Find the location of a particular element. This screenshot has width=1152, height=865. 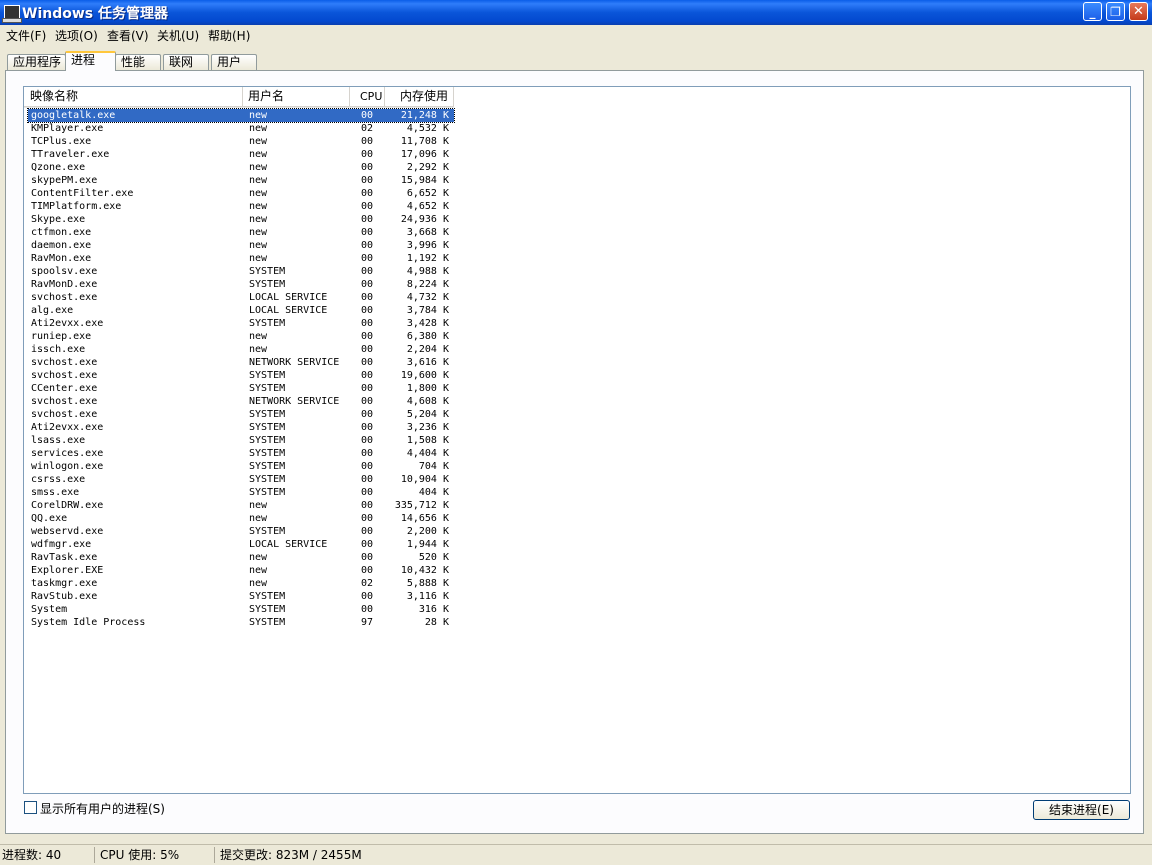

process-image-name: alg.exe is located at coordinates (52, 310).